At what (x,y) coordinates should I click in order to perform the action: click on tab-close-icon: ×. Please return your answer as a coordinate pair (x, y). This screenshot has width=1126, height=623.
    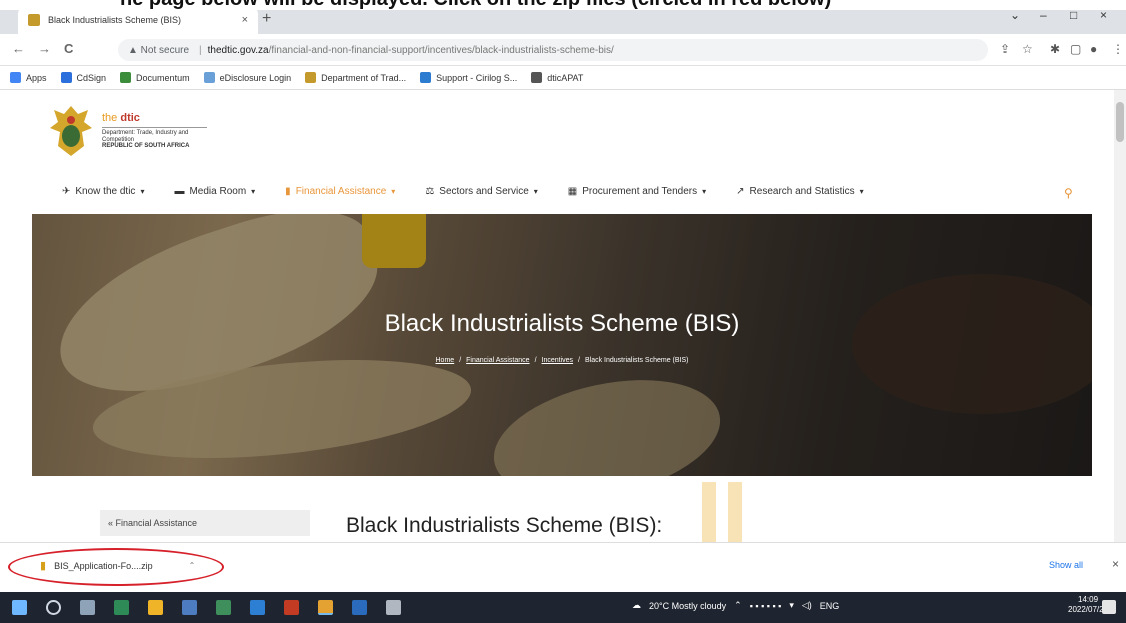
    Looking at the image, I should click on (245, 20).